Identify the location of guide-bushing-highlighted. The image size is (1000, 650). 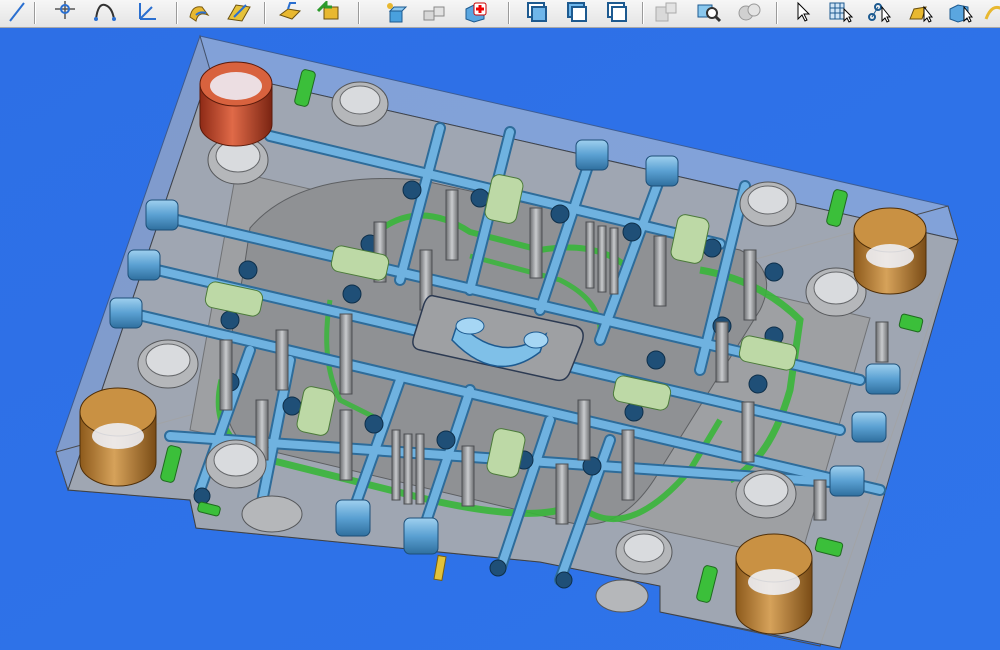
(236, 104).